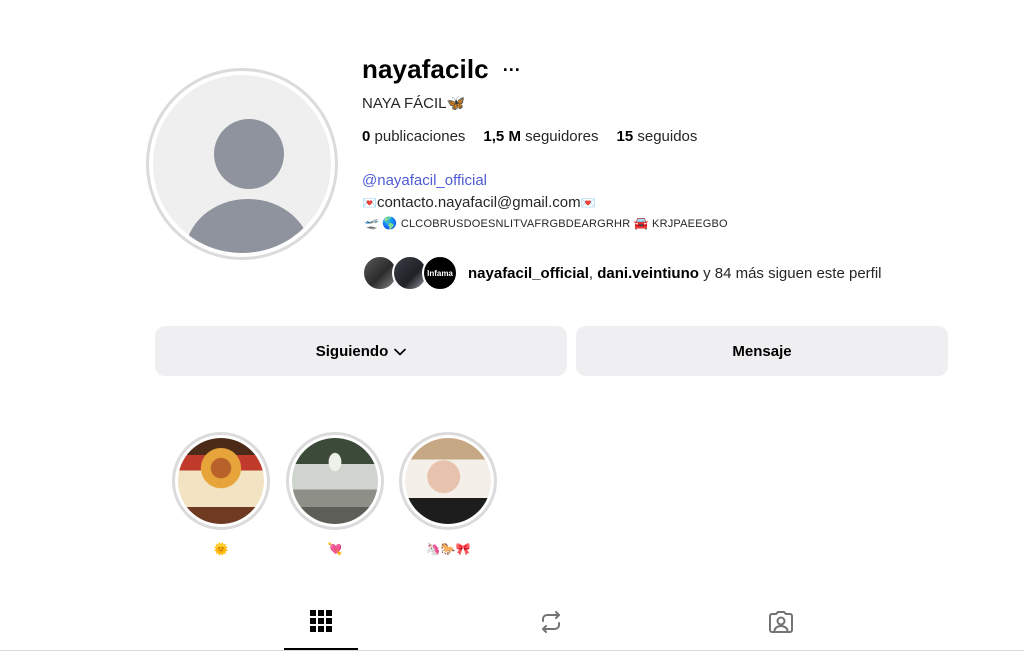 The width and height of the screenshot is (1024, 665). What do you see at coordinates (790, 273) in the screenshot?
I see `followed-by-rest: y 84 más siguen este perfil` at bounding box center [790, 273].